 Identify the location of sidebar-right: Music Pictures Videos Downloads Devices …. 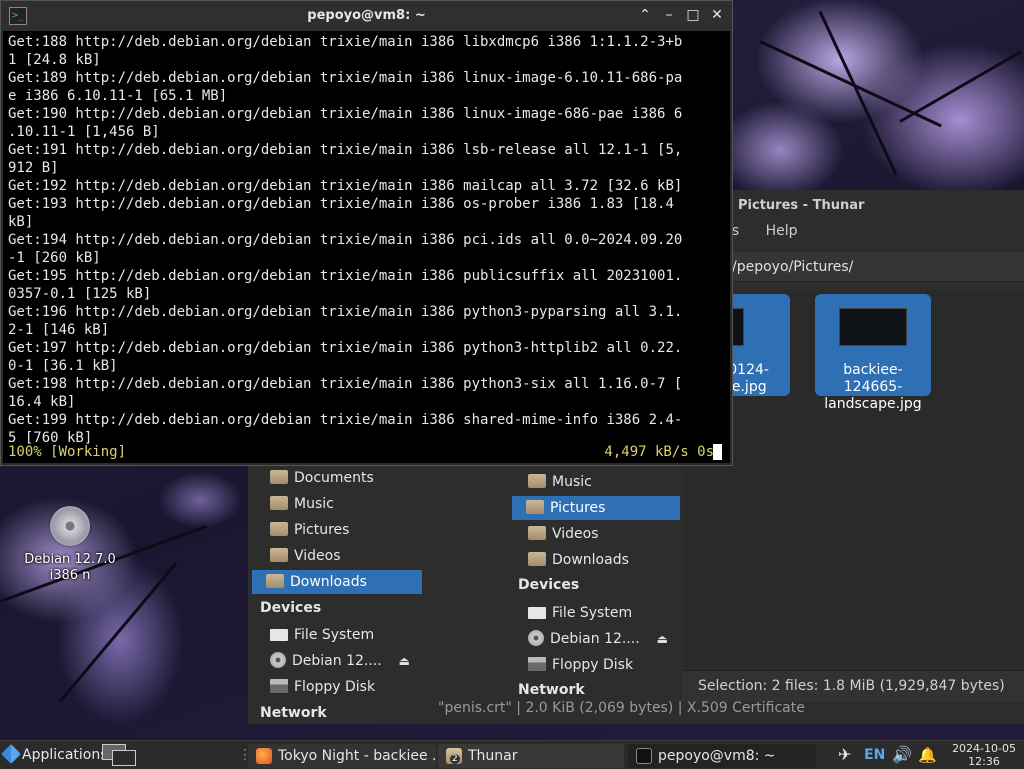
(594, 579).